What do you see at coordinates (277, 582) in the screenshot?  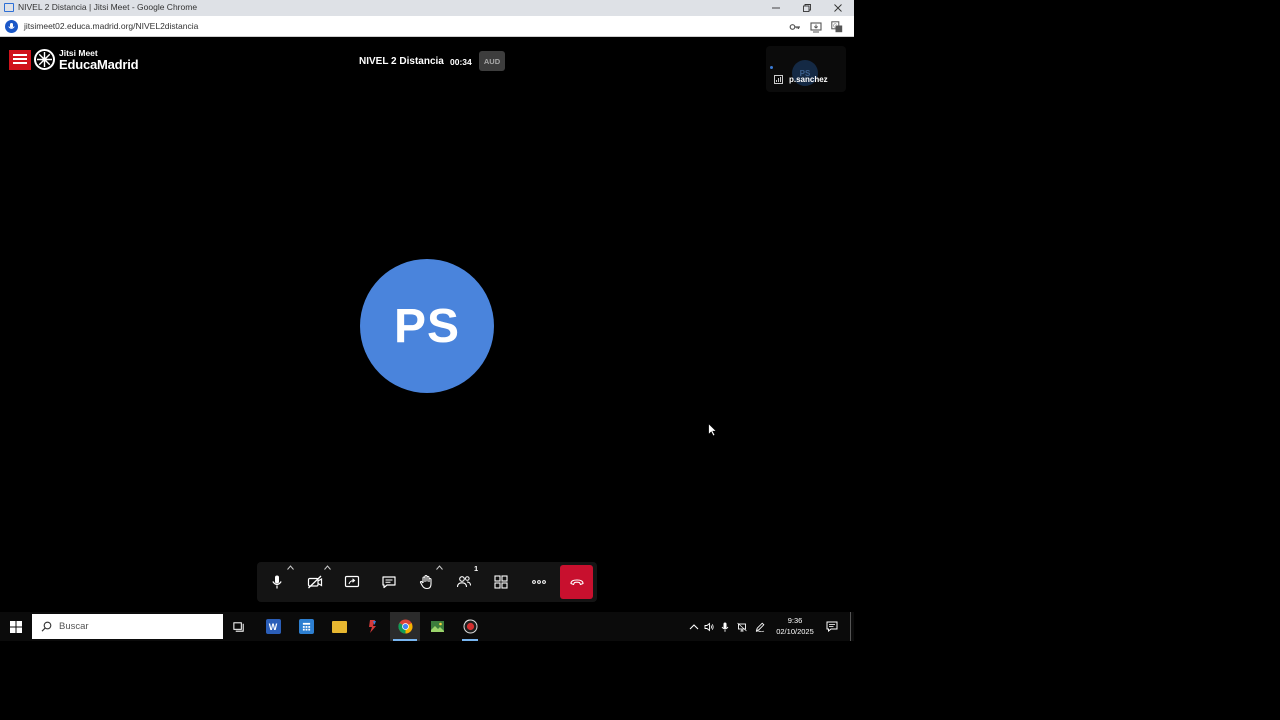 I see `microphone-icon` at bounding box center [277, 582].